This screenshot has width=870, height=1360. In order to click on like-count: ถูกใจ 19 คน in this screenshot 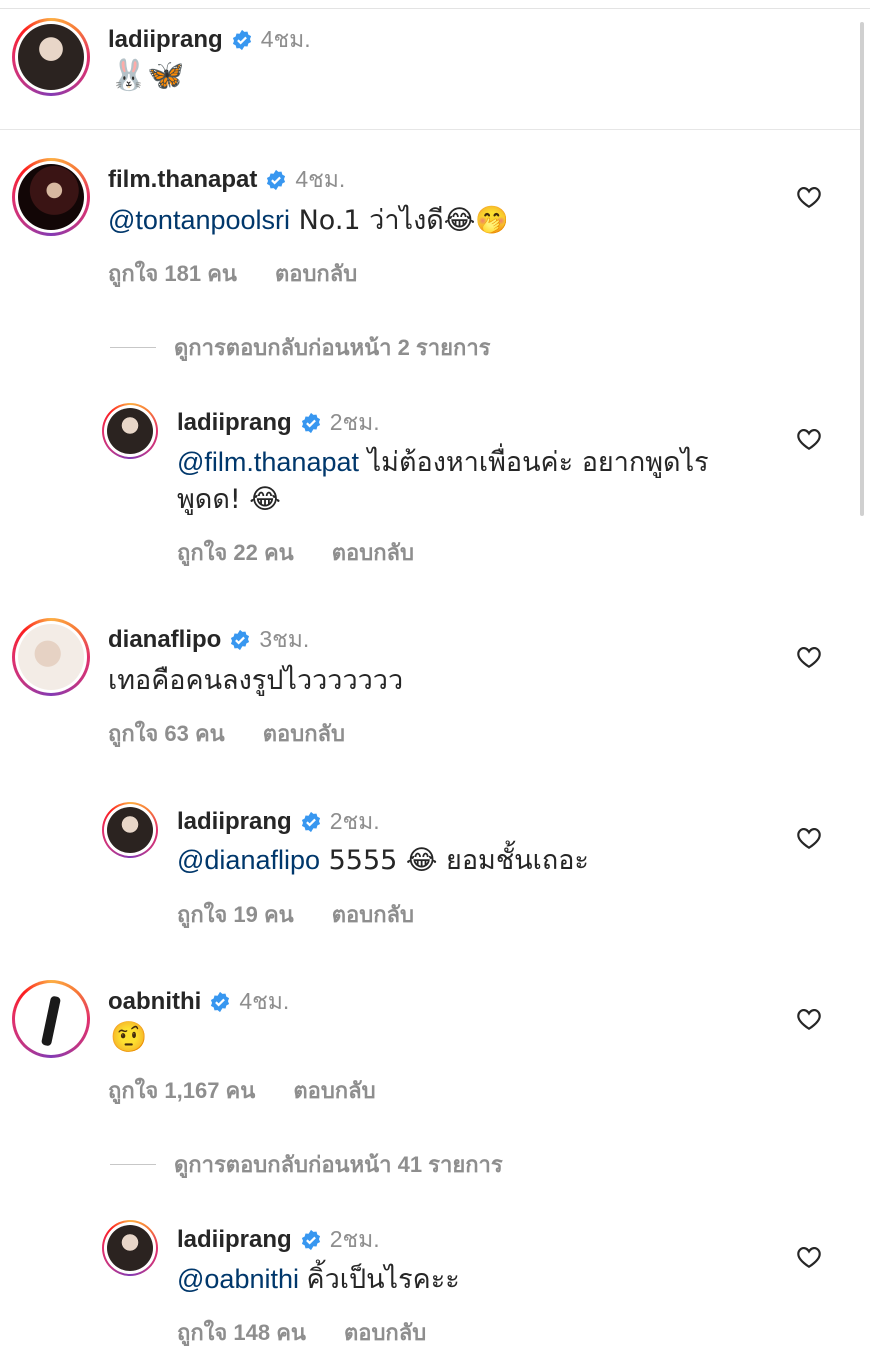, I will do `click(235, 914)`.